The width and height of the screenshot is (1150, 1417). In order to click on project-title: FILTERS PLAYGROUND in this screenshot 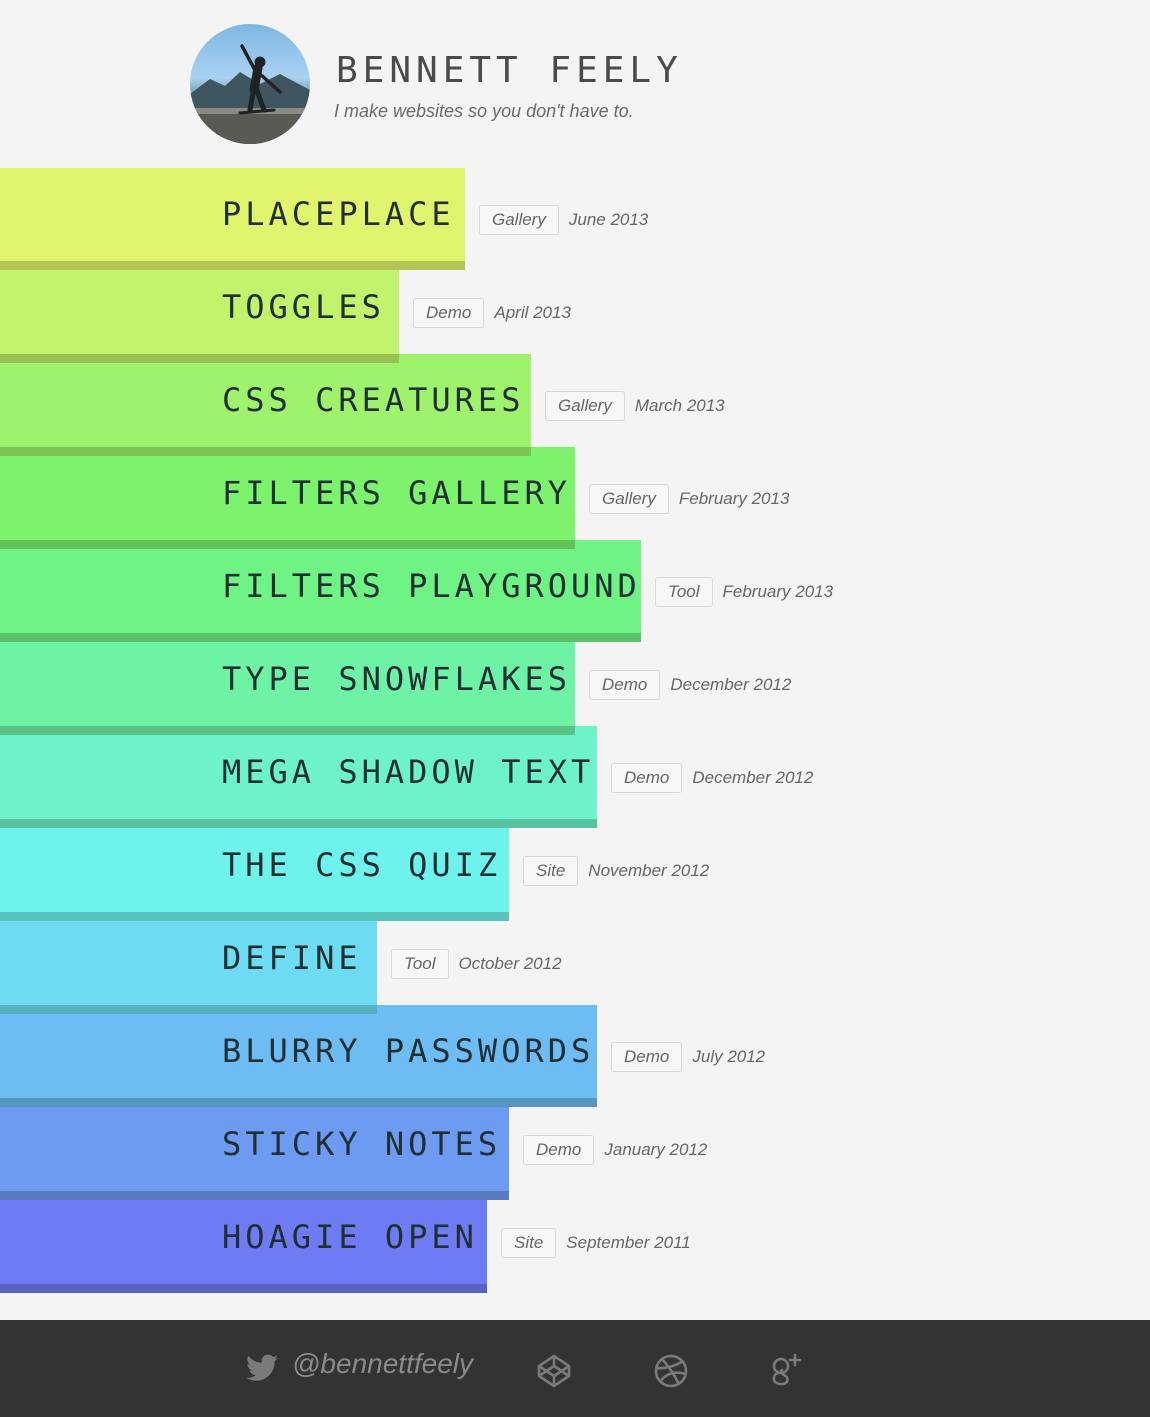, I will do `click(431, 586)`.